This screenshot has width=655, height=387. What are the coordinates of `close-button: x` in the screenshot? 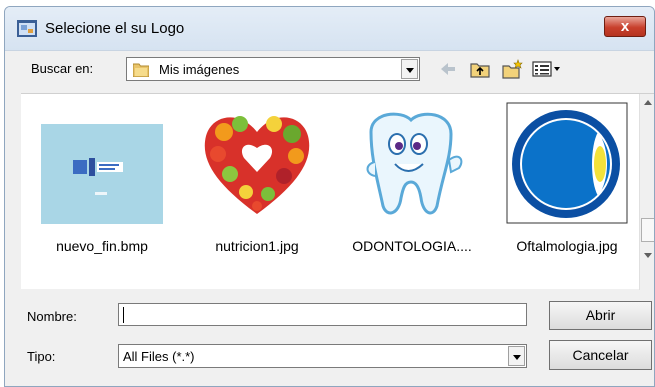 It's located at (625, 26).